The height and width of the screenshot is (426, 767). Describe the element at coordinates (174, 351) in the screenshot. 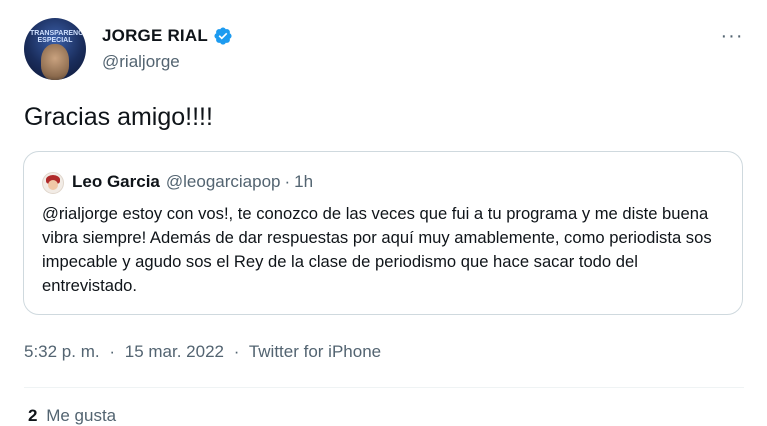

I see `tweet-date: 15 mar. 2022` at that location.